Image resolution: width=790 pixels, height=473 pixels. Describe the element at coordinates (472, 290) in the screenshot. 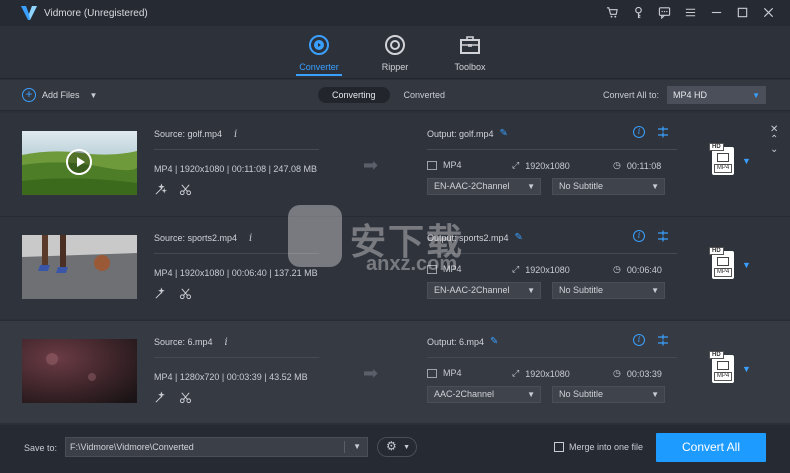

I see `audio-track-value: EN-AAC-2Channel` at that location.